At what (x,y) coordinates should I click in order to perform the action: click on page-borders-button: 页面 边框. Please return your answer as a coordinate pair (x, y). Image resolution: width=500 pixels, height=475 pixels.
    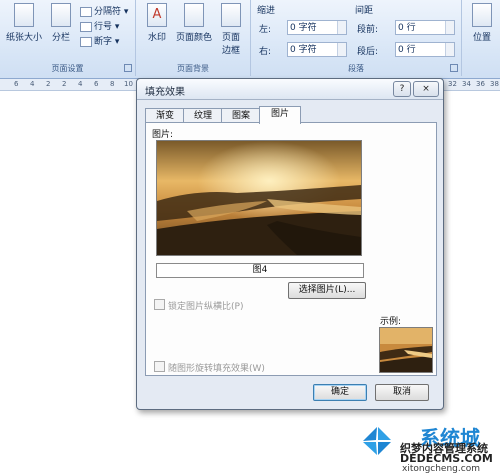
    Looking at the image, I should click on (231, 29).